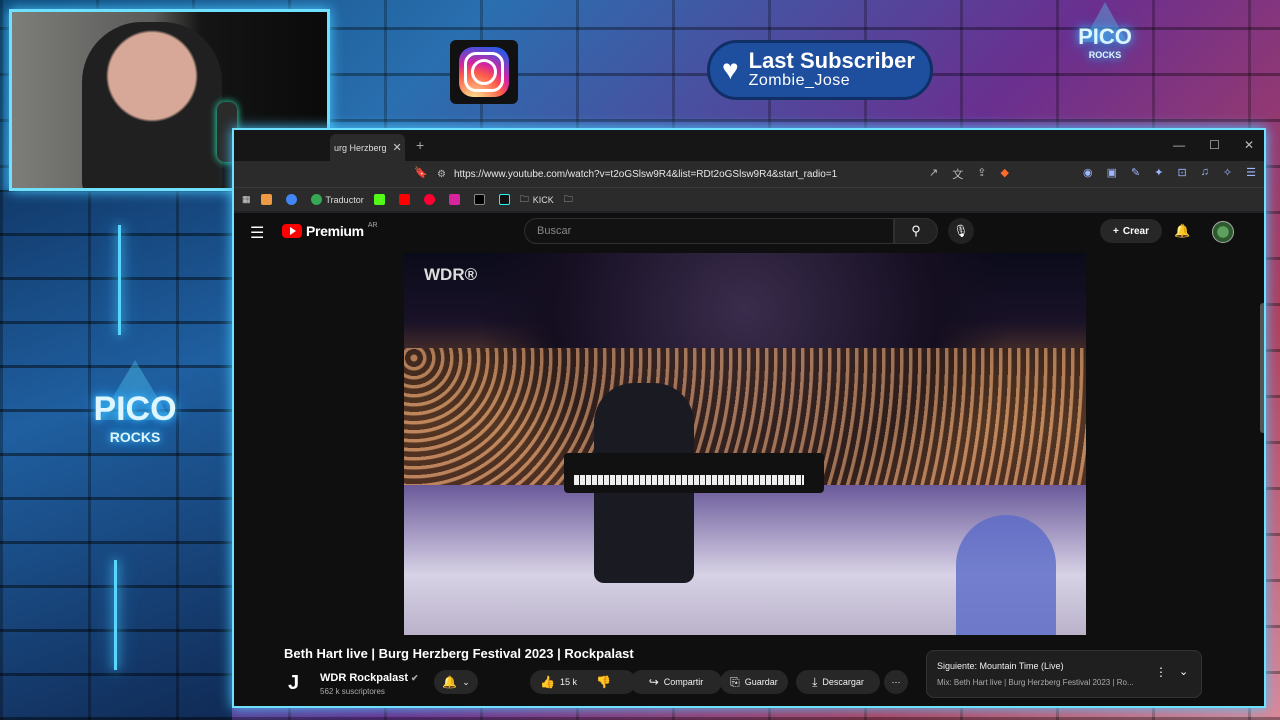  I want to click on plus-icon: +, so click(1116, 231).